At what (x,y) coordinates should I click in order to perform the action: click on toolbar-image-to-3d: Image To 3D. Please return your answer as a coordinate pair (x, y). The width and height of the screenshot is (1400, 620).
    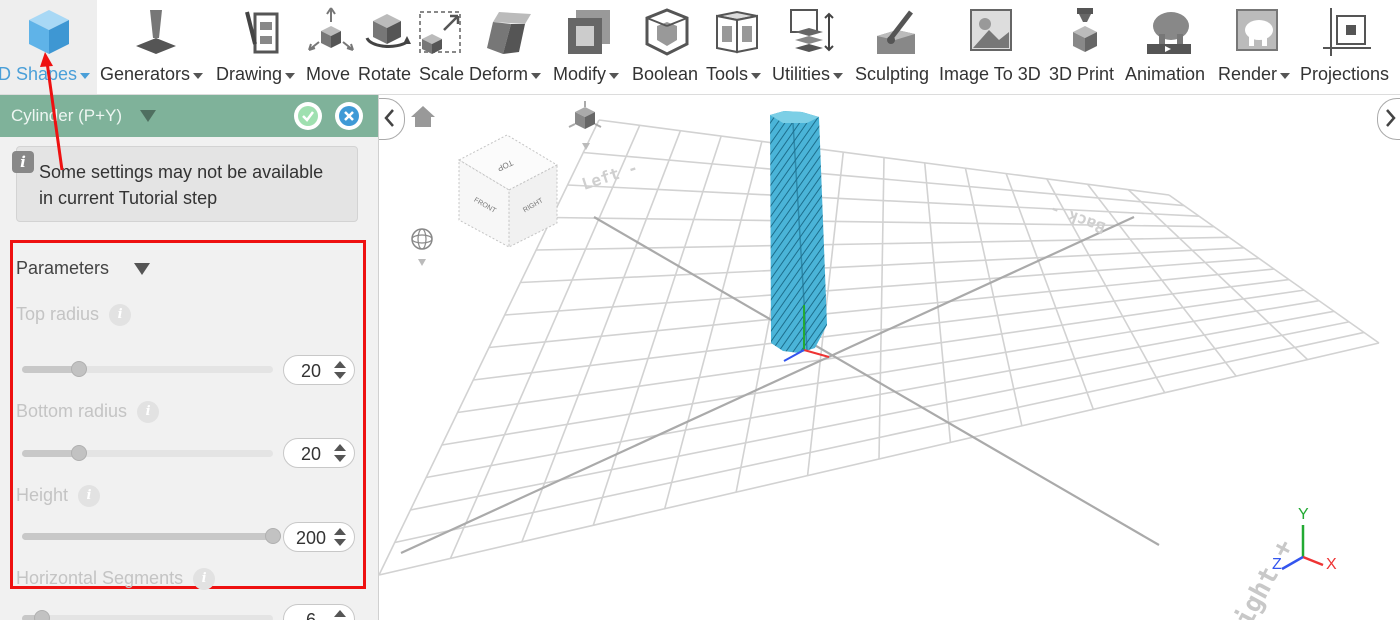
    Looking at the image, I should click on (991, 47).